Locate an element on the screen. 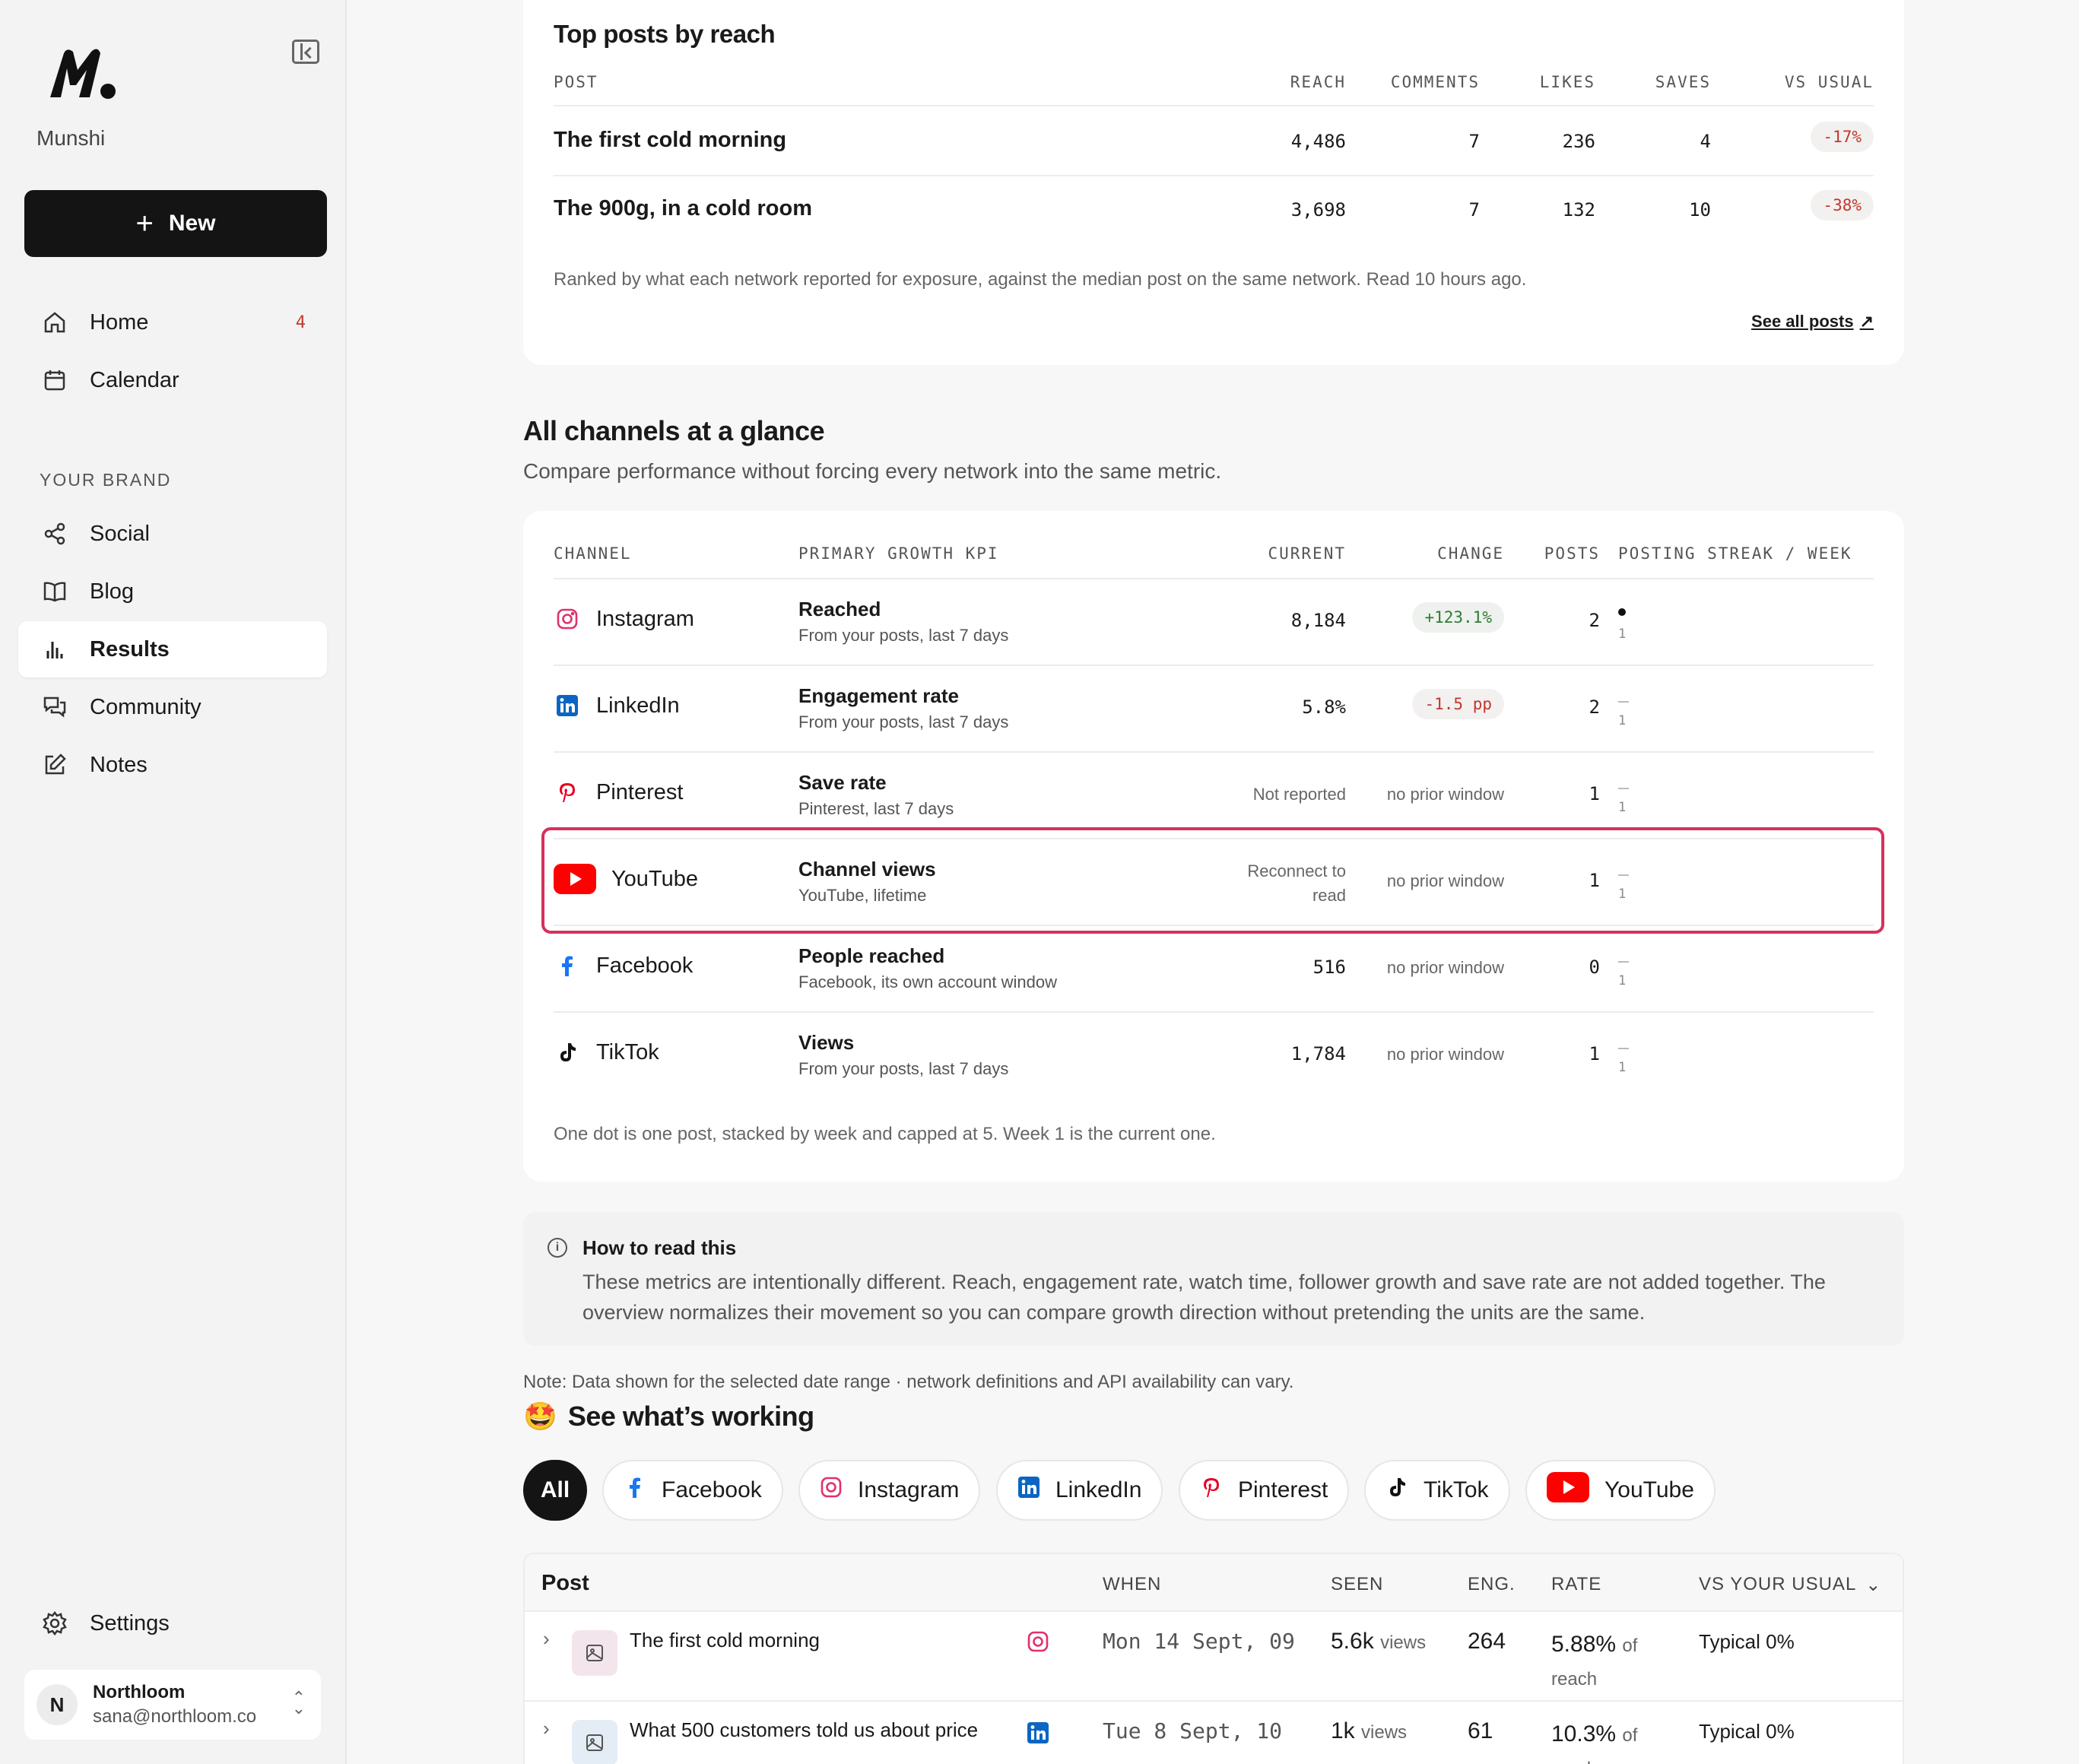  saves-value: 4 is located at coordinates (1705, 141).